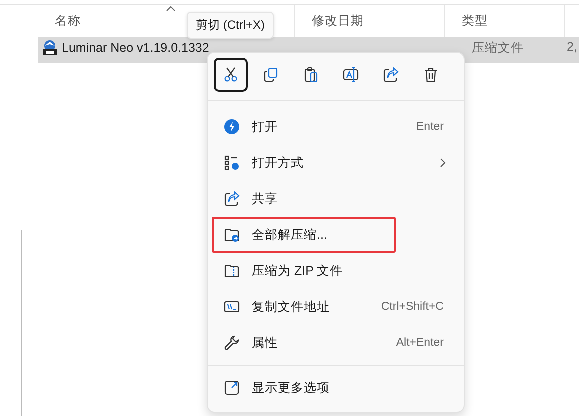  I want to click on size-cell-text: 2,, so click(572, 47).